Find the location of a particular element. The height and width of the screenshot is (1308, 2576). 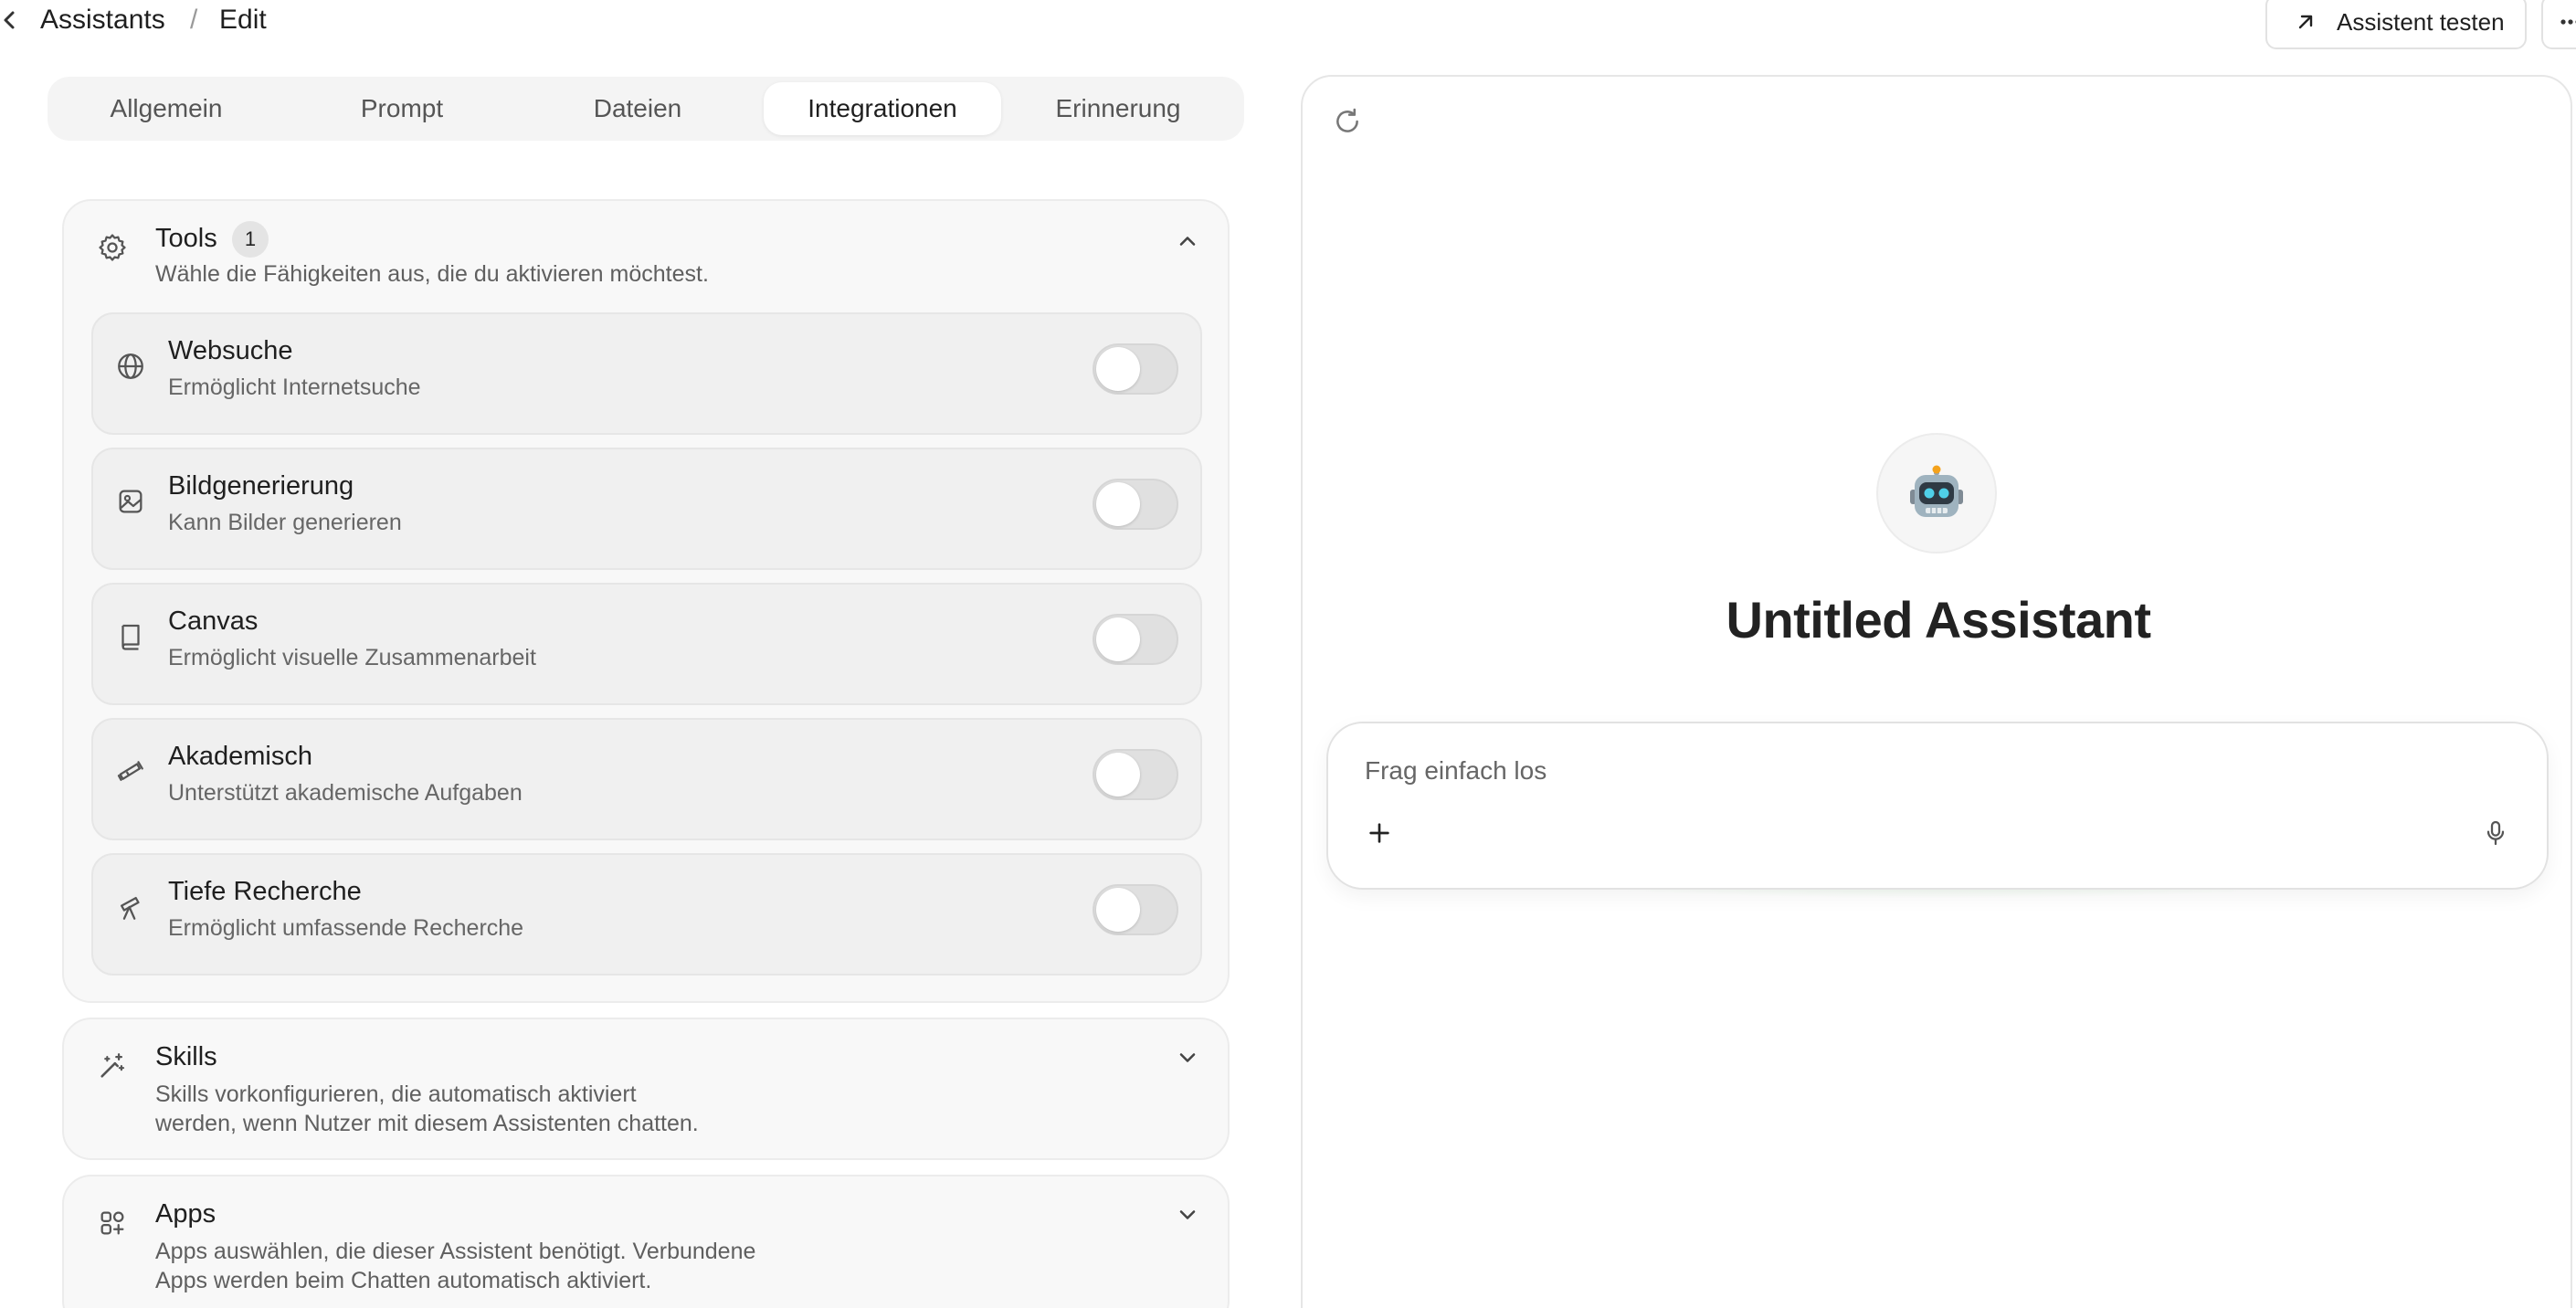

collapse-tools-button is located at coordinates (1187, 241).